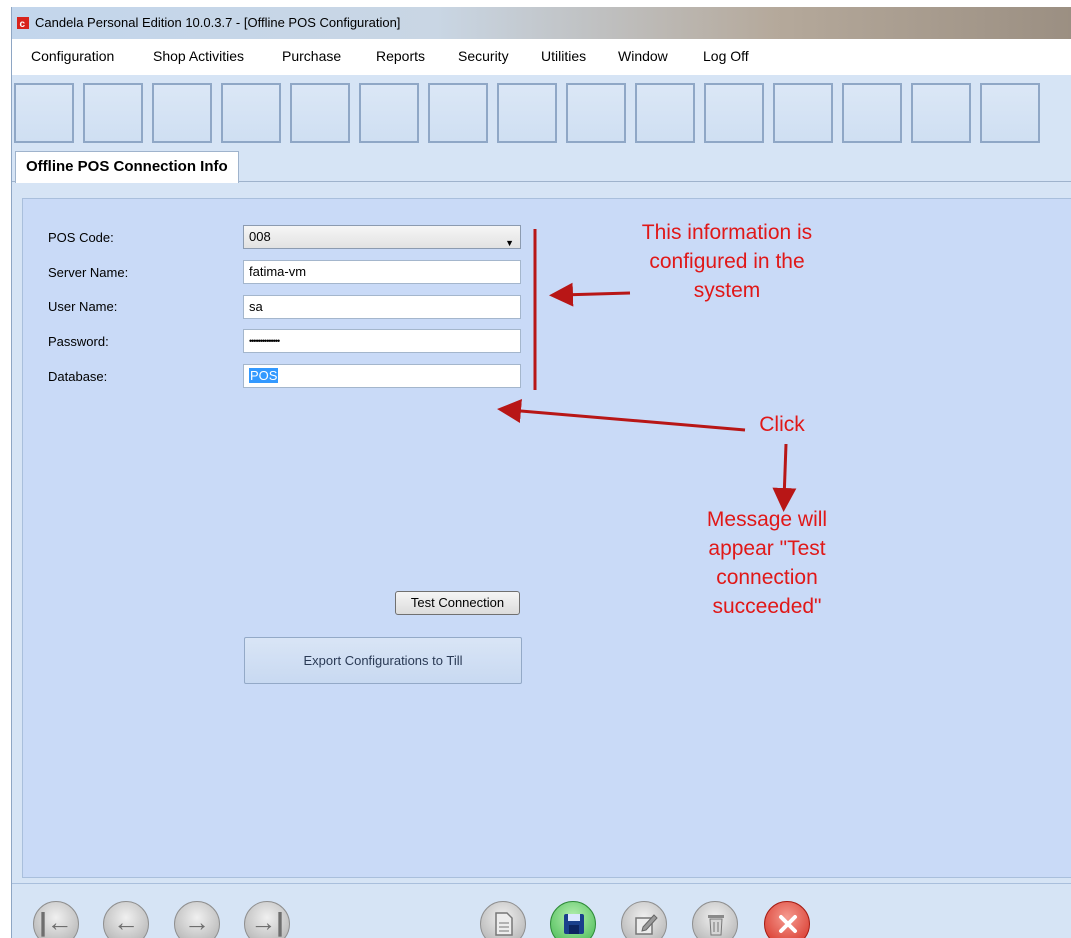 The width and height of the screenshot is (1071, 938). I want to click on password-field: ••••••••••••••, so click(382, 341).